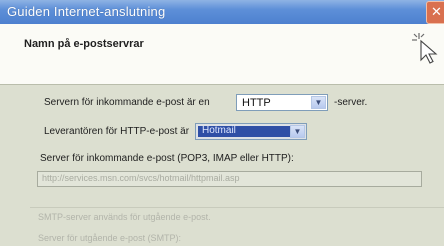 The height and width of the screenshot is (246, 444). What do you see at coordinates (351, 102) in the screenshot?
I see `server-suffix-label: -server.` at bounding box center [351, 102].